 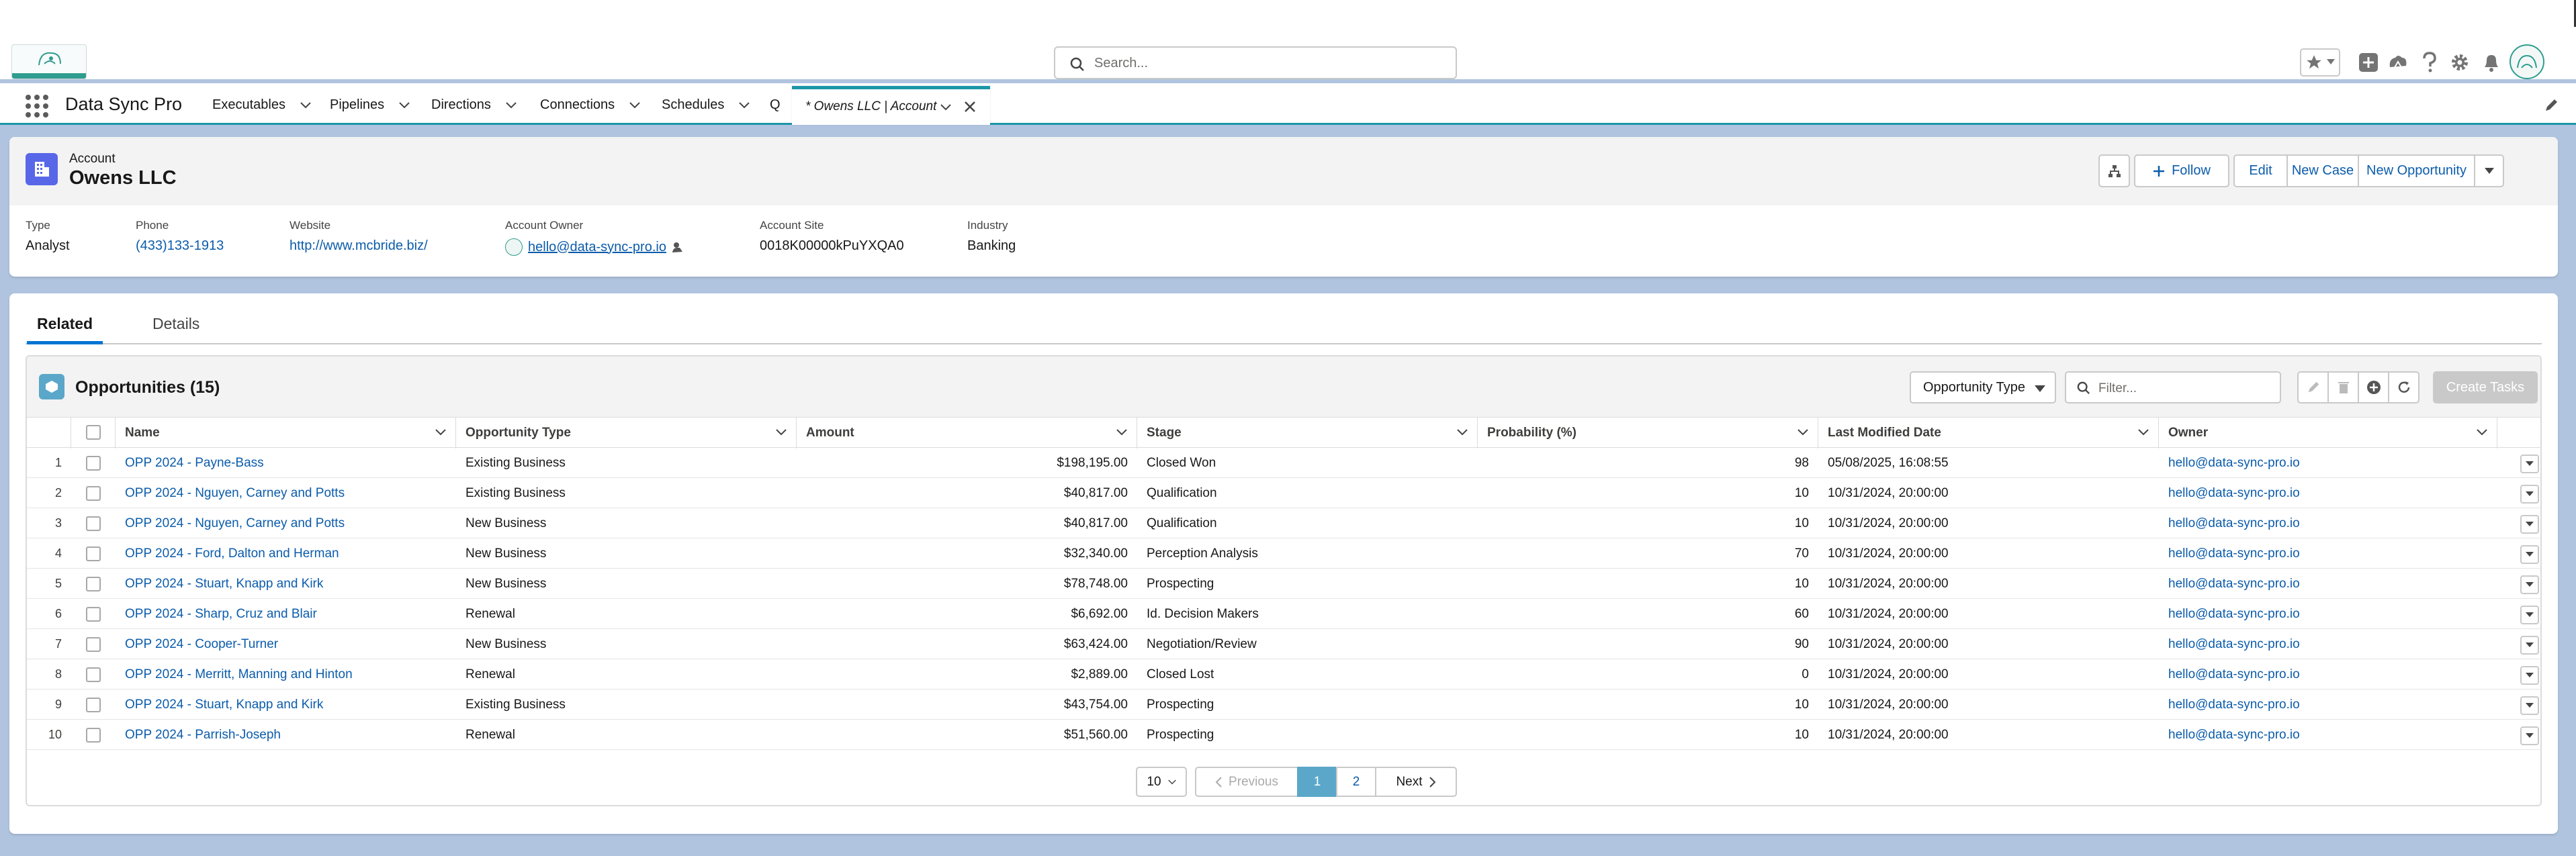 What do you see at coordinates (370, 105) in the screenshot?
I see `nav-item-pipelines: Pipelines` at bounding box center [370, 105].